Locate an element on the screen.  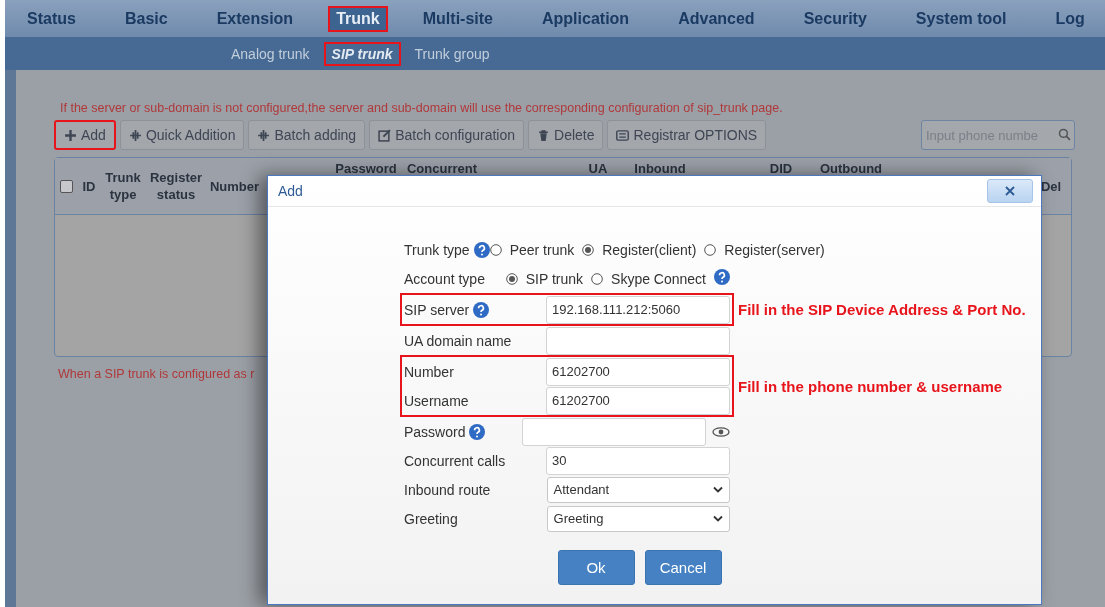
nav-tab: Extension is located at coordinates (255, 18).